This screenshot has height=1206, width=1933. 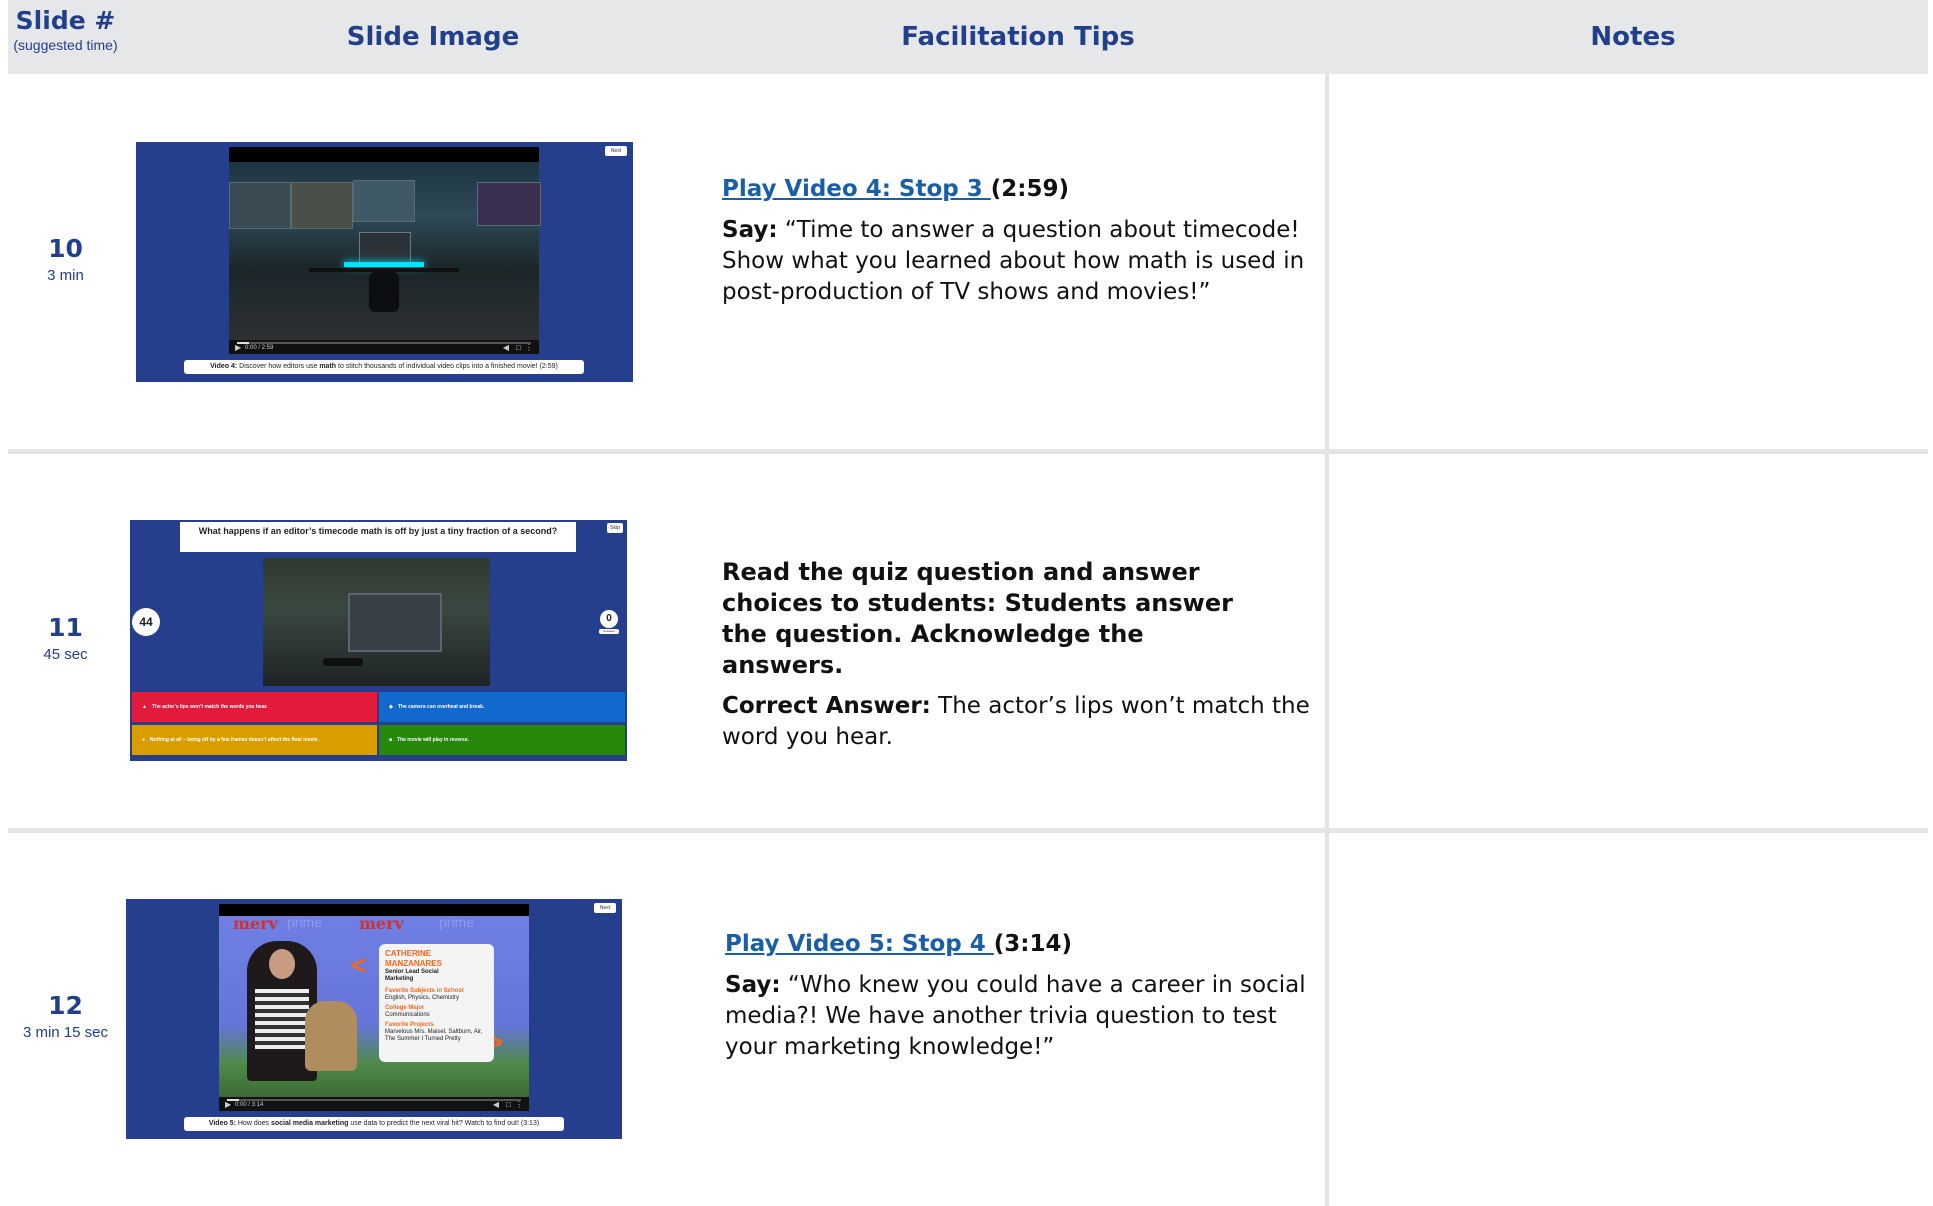 What do you see at coordinates (249, 1105) in the screenshot?
I see `player-time: 0:00 / 3:14` at bounding box center [249, 1105].